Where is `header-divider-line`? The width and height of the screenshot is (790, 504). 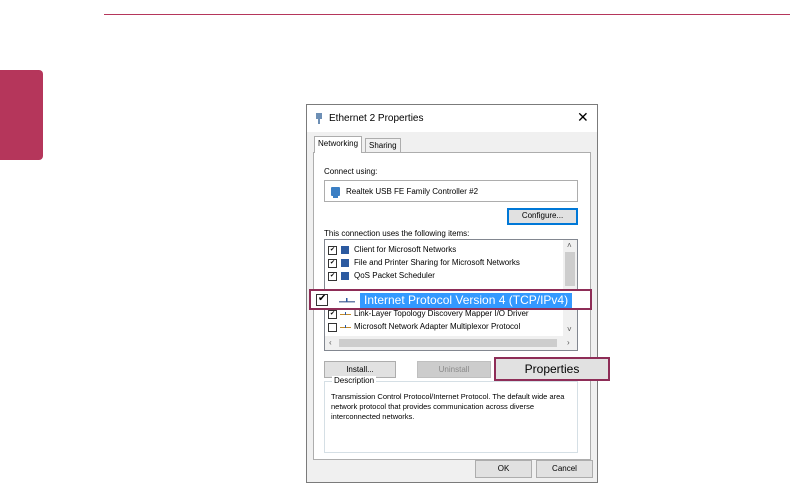 header-divider-line is located at coordinates (447, 14).